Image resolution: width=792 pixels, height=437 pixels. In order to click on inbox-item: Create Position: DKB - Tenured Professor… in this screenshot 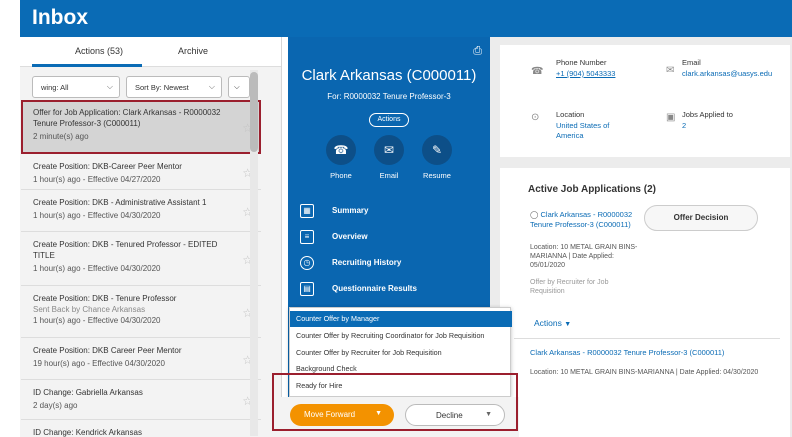, I will do `click(141, 259)`.